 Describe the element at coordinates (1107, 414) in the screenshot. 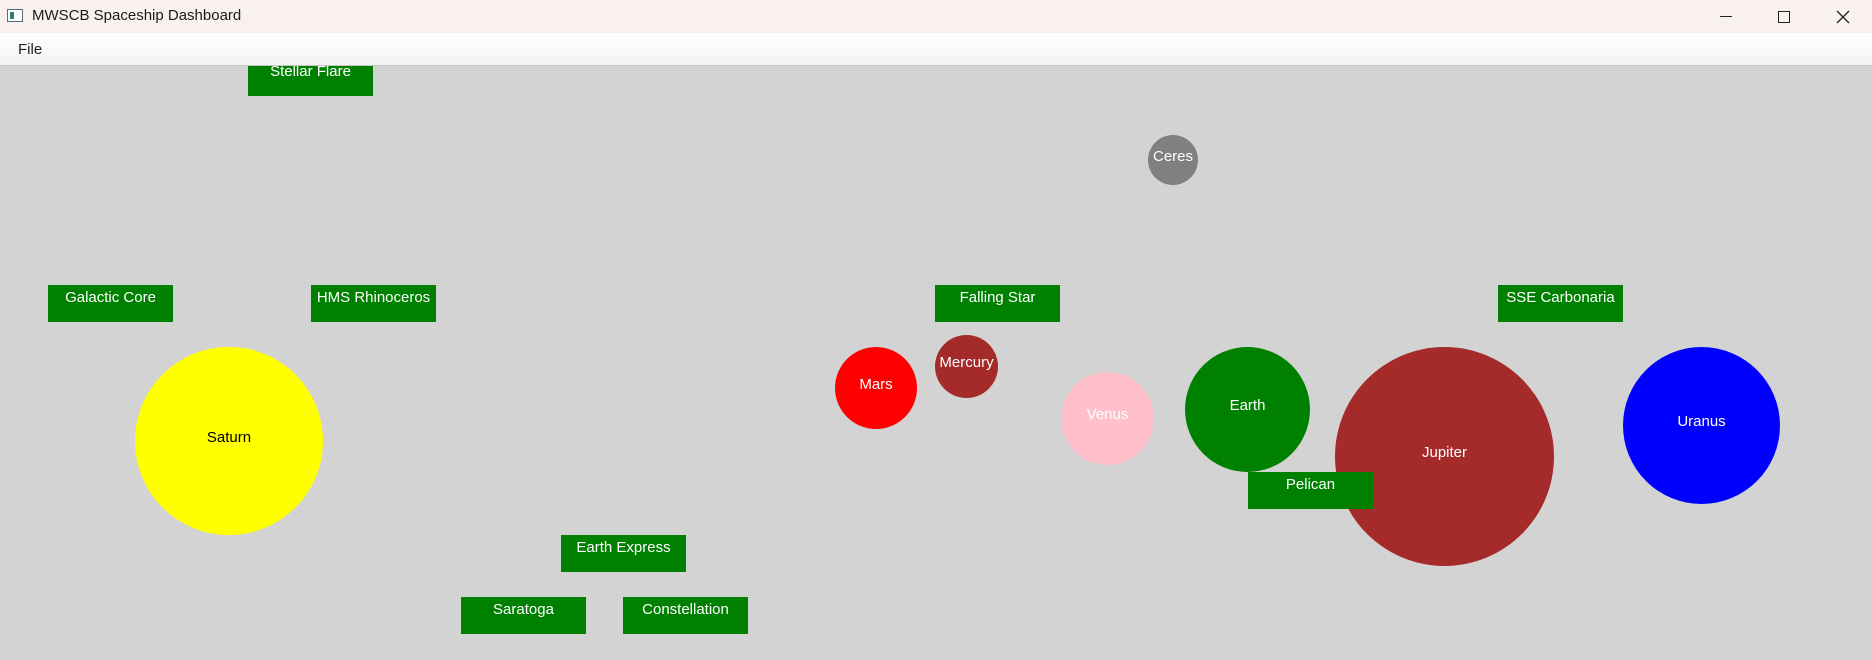

I see `planet-label: Venus` at that location.